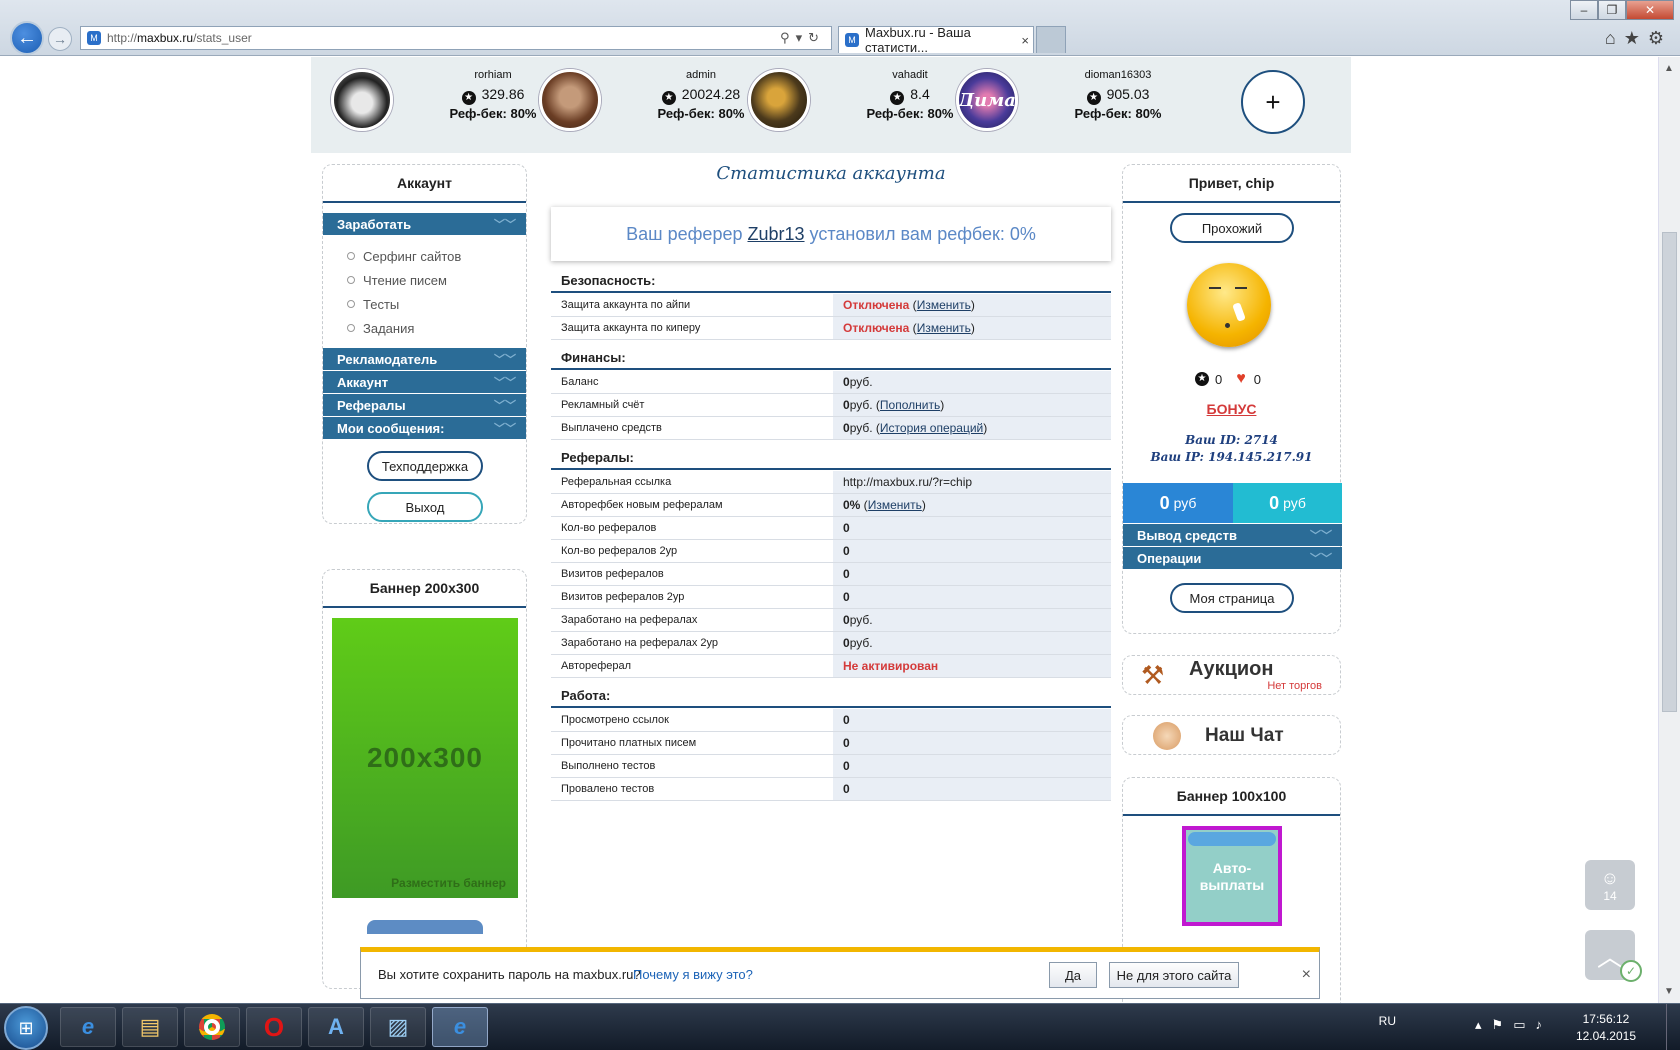  I want to click on top-user-points: ★ 905.03, so click(1118, 95).